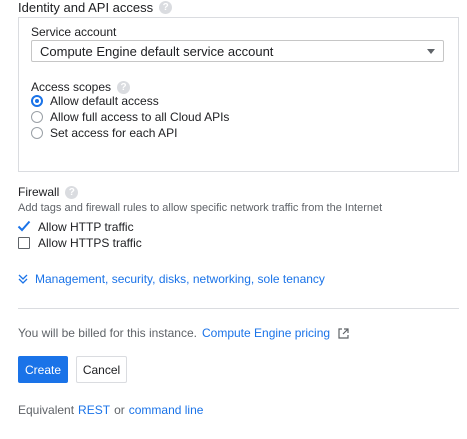  Describe the element at coordinates (23, 279) in the screenshot. I see `double-chevron-down-icon` at that location.